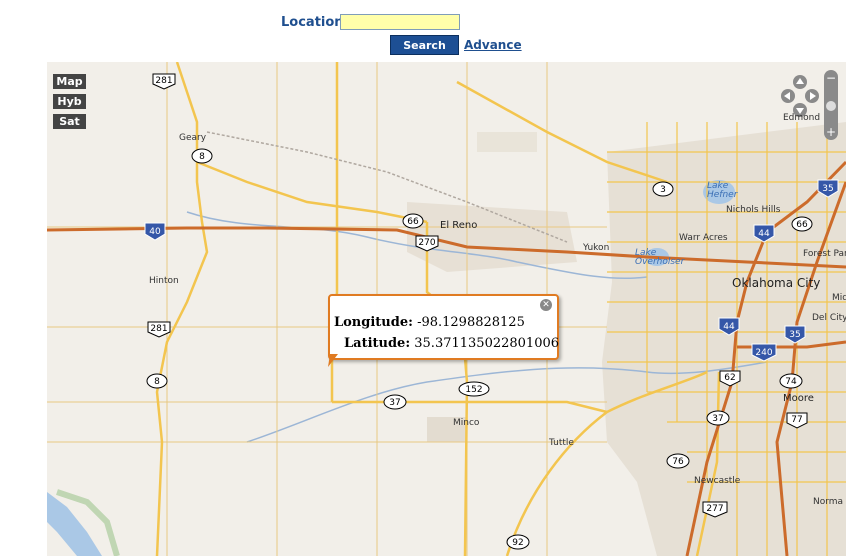  Describe the element at coordinates (596, 248) in the screenshot. I see `place-label-yukon: Yukon` at that location.